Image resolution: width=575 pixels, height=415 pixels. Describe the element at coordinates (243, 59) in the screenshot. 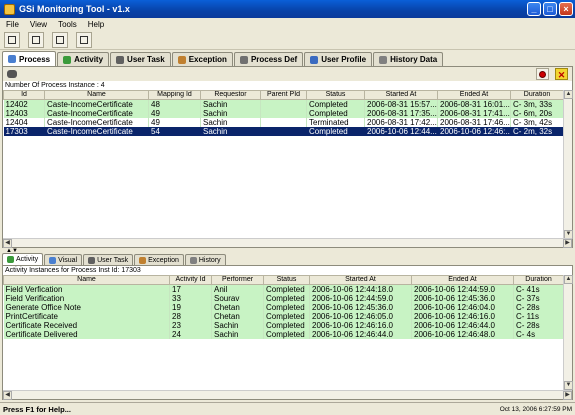

I see `process-def-icon` at that location.